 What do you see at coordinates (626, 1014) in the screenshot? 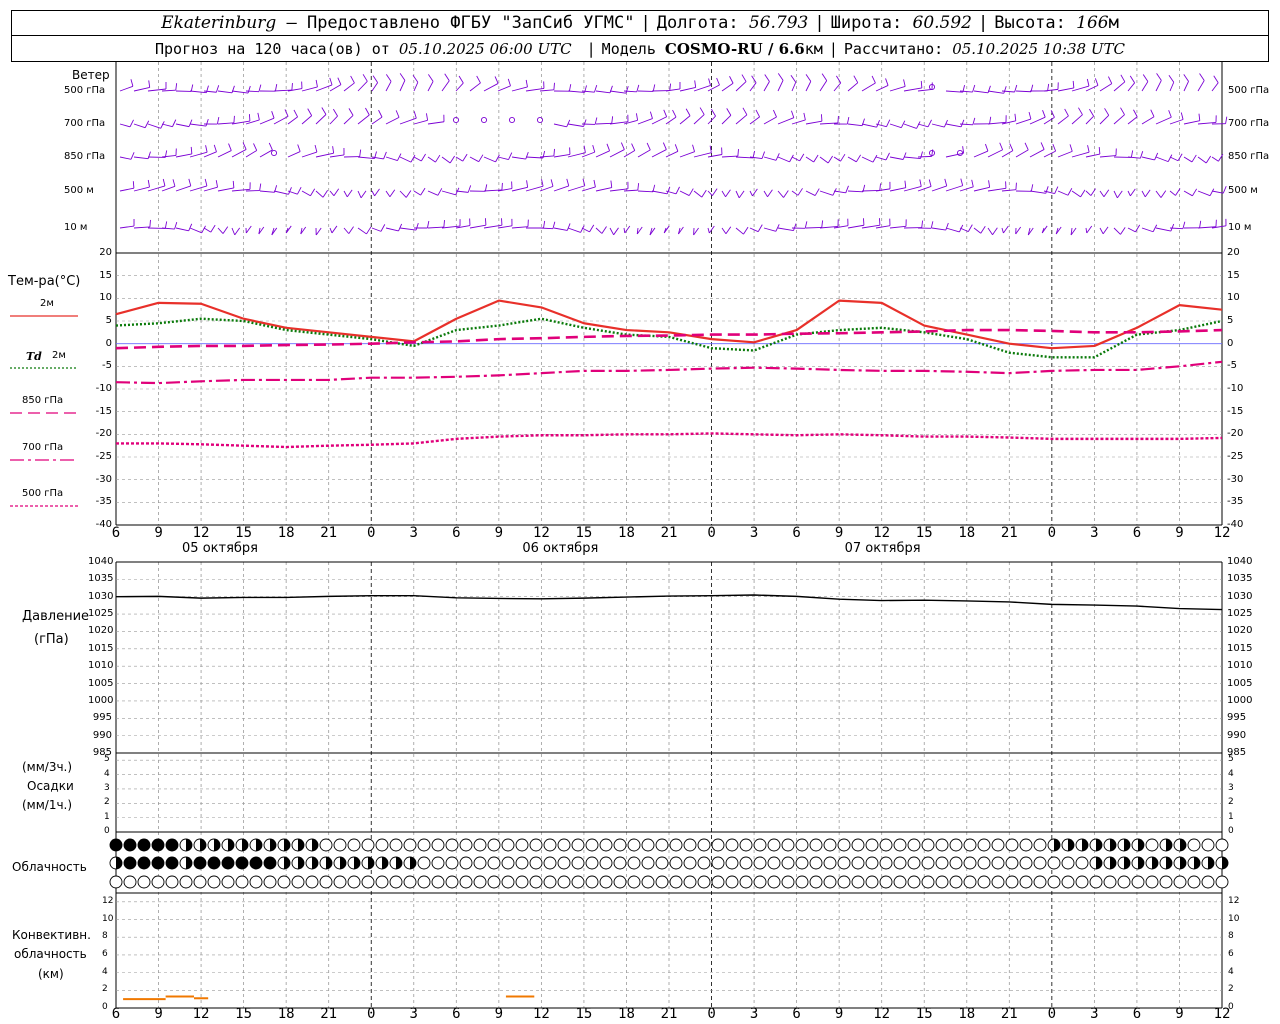
I see `hour-tick-label: 18` at bounding box center [626, 1014].